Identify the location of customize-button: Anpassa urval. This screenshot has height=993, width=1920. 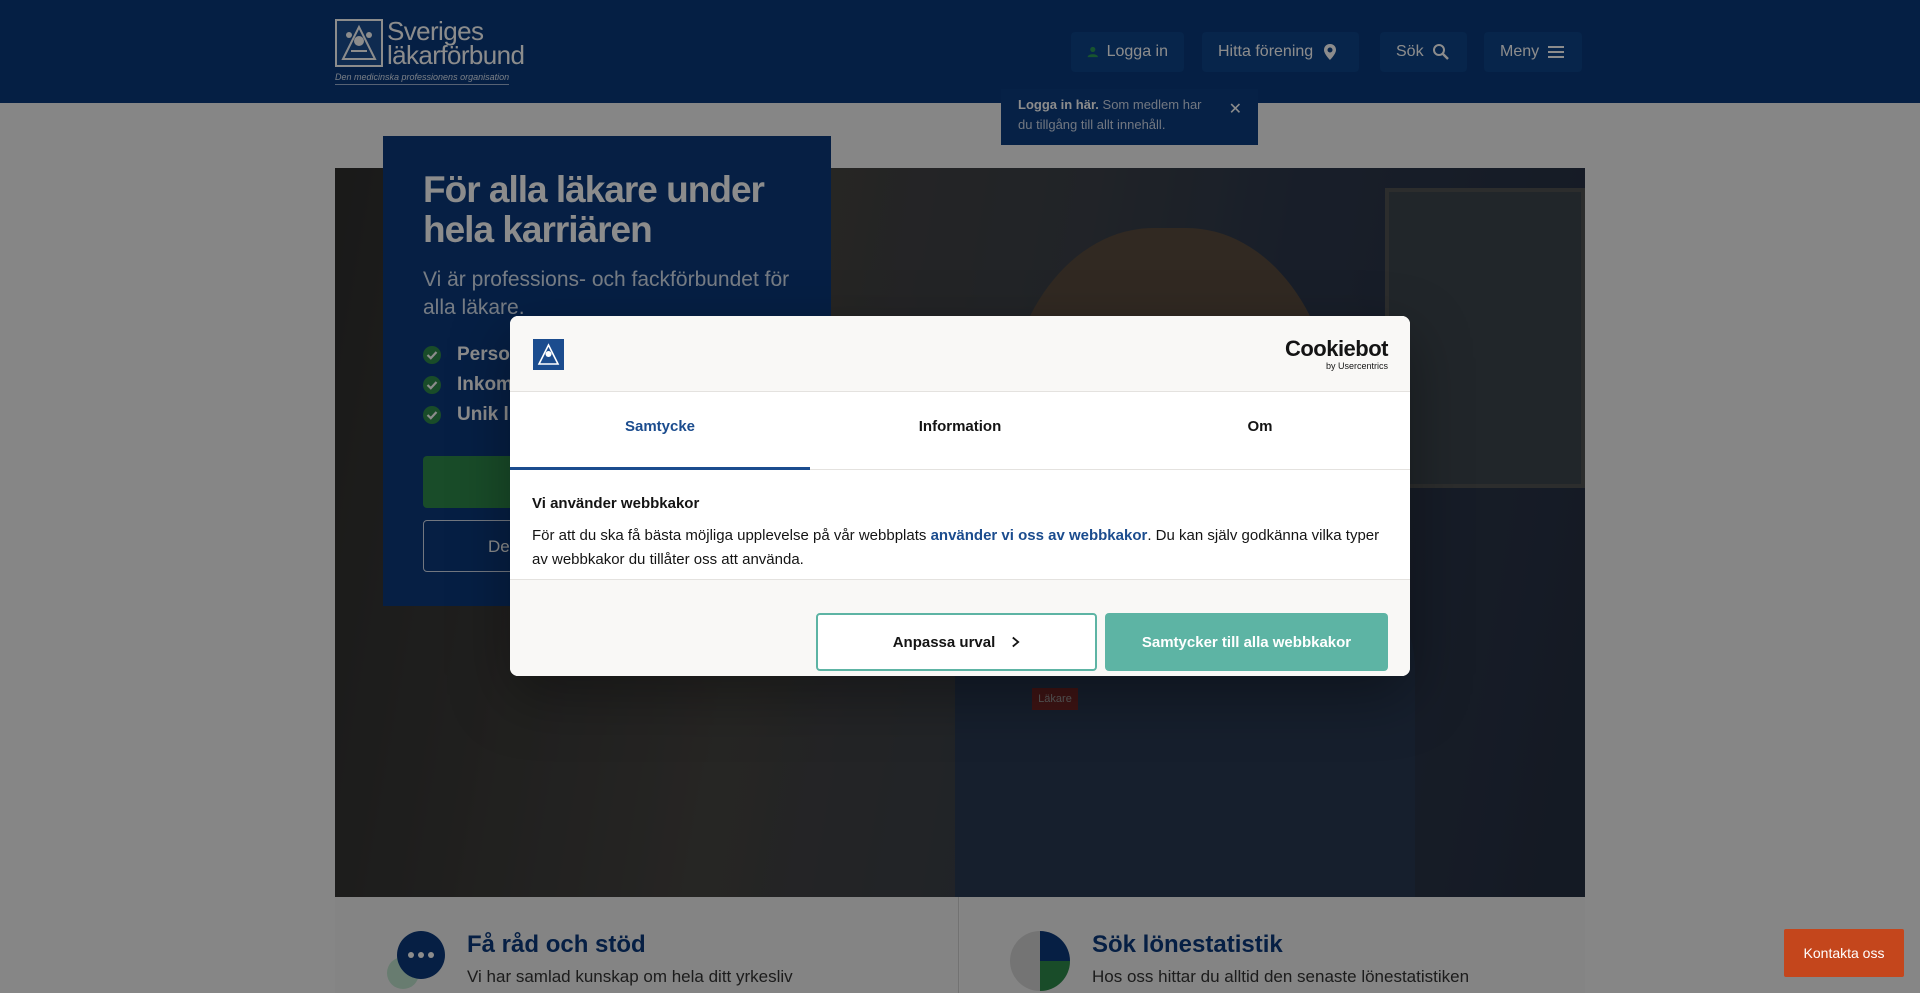
(956, 642).